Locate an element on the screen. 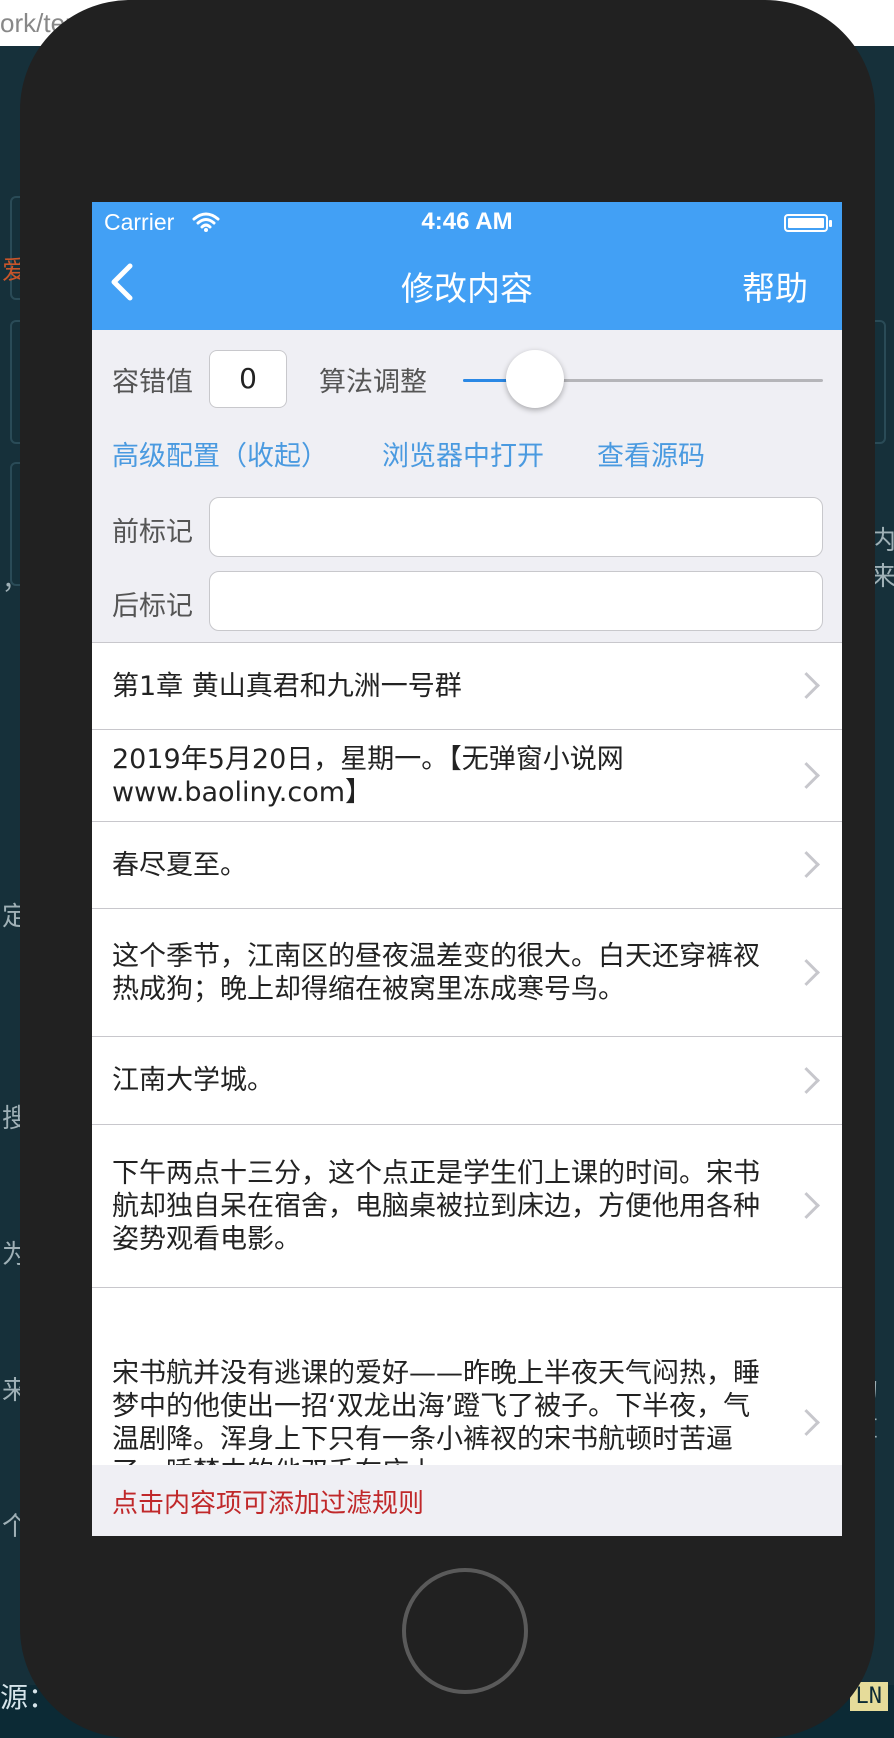 Image resolution: width=894 pixels, height=1738 pixels. open-in-browser-link: 浏览器中打开 is located at coordinates (463, 453).